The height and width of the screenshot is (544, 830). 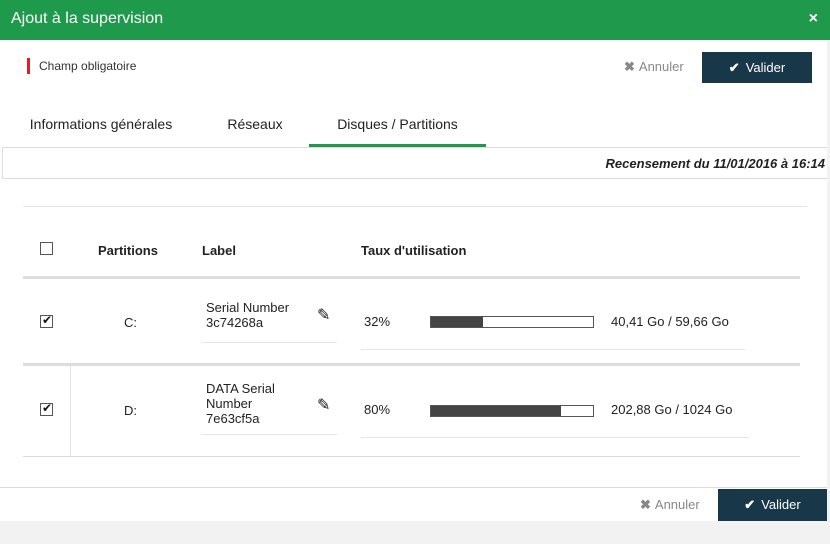 What do you see at coordinates (130, 322) in the screenshot?
I see `partition-name: C:` at bounding box center [130, 322].